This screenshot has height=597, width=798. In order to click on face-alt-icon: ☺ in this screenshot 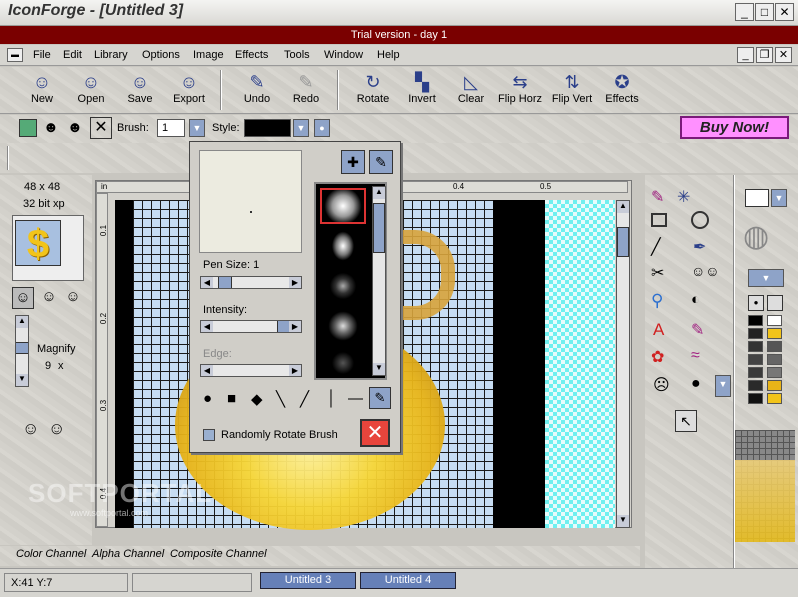, I will do `click(49, 298)`.